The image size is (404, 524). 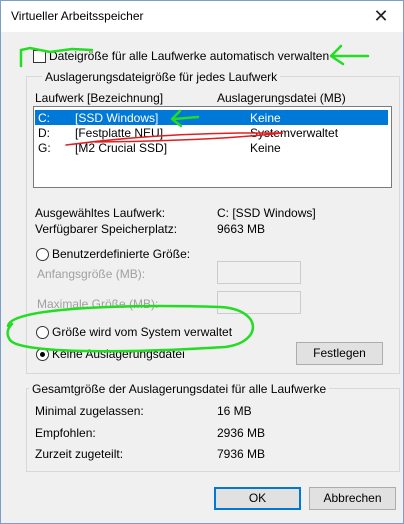 I want to click on initial-size-input, so click(x=259, y=272).